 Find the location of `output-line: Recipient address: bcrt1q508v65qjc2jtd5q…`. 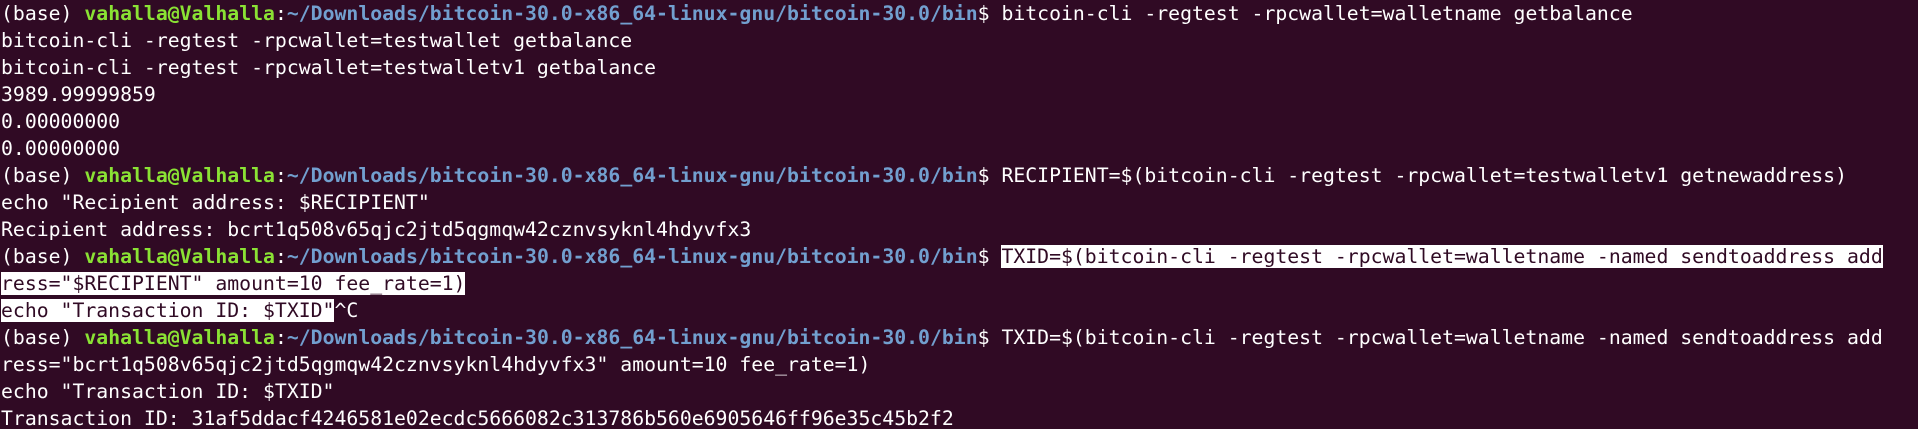

output-line: Recipient address: bcrt1q508v65qjc2jtd5q… is located at coordinates (376, 229).